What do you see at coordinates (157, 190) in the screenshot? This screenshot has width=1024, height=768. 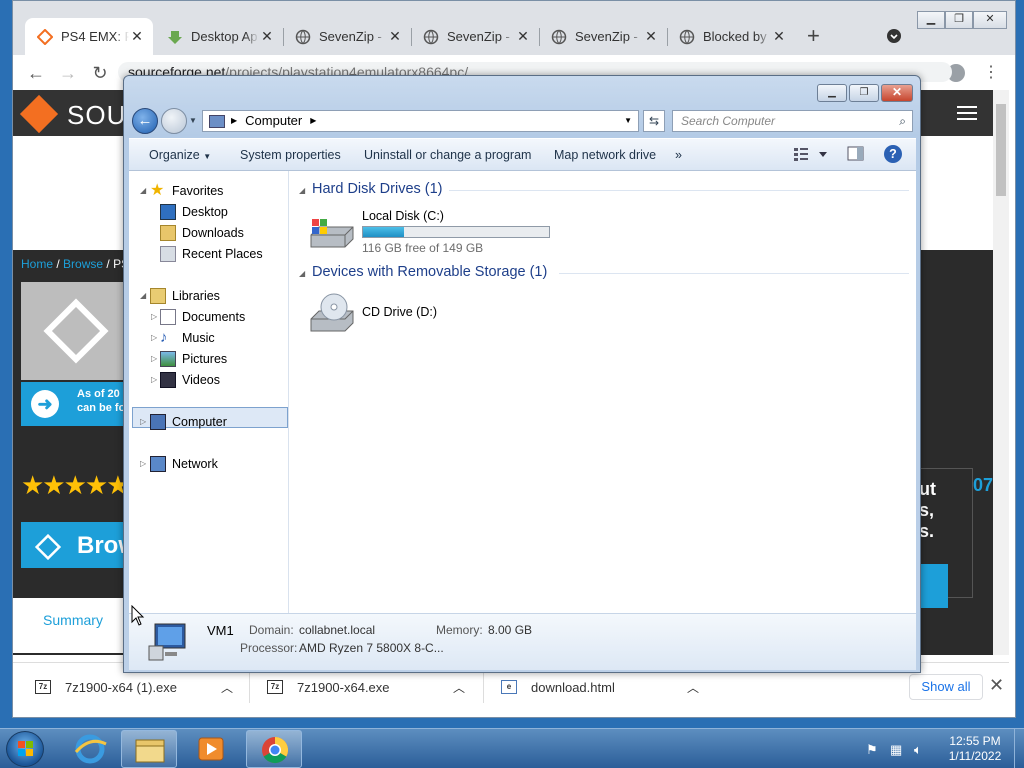 I see `star-icon: ★` at bounding box center [157, 190].